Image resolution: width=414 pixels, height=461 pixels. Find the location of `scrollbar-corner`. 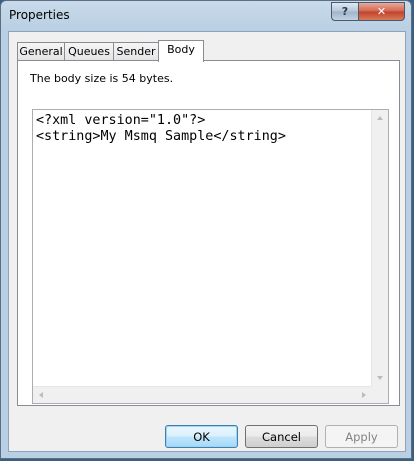

scrollbar-corner is located at coordinates (379, 394).